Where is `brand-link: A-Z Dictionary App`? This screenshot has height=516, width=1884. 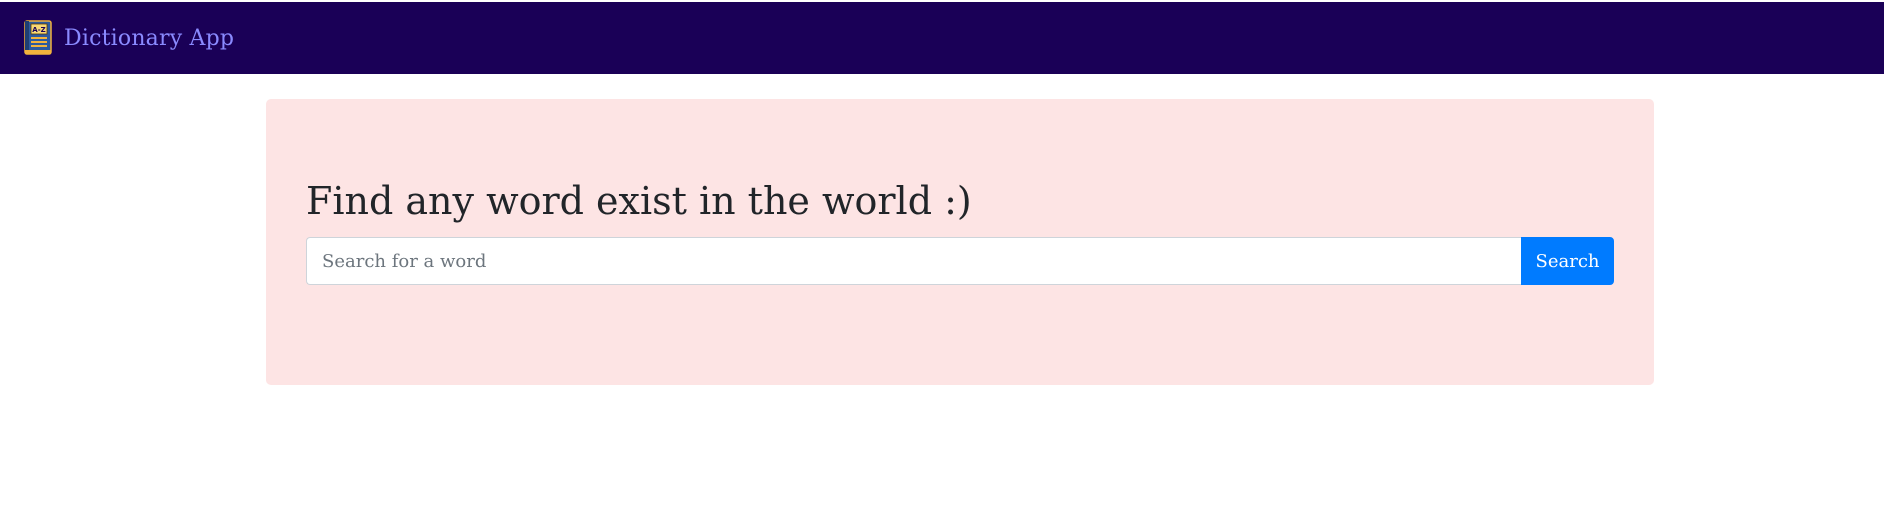 brand-link: A-Z Dictionary App is located at coordinates (128, 38).